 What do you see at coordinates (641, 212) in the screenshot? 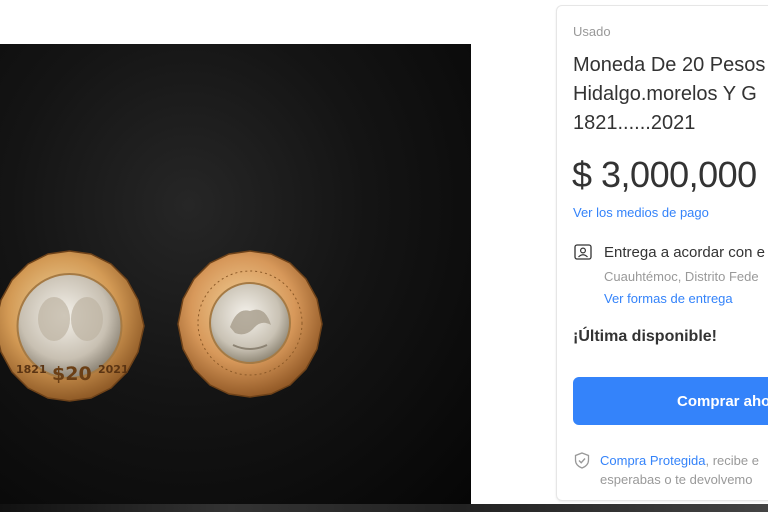
I see `payment-methods-link: Ver los medios de pago` at bounding box center [641, 212].